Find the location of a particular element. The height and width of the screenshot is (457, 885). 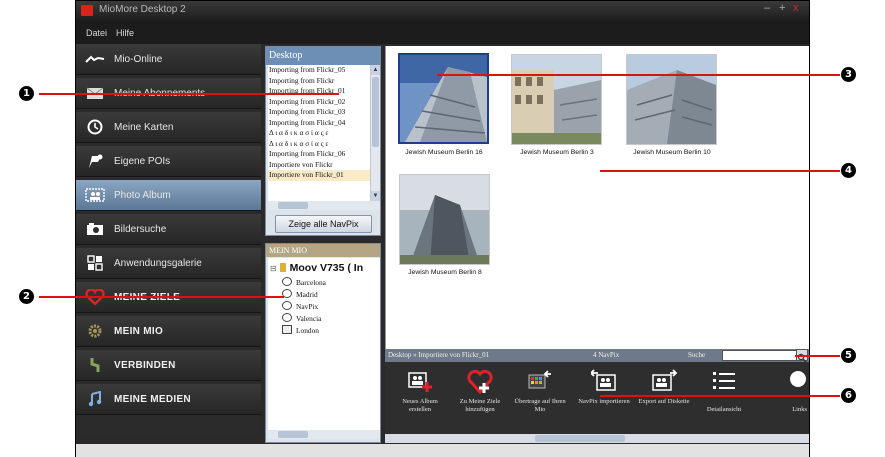

breadcrumb: Desktop » Importiere von Flickr_01 is located at coordinates (439, 355).